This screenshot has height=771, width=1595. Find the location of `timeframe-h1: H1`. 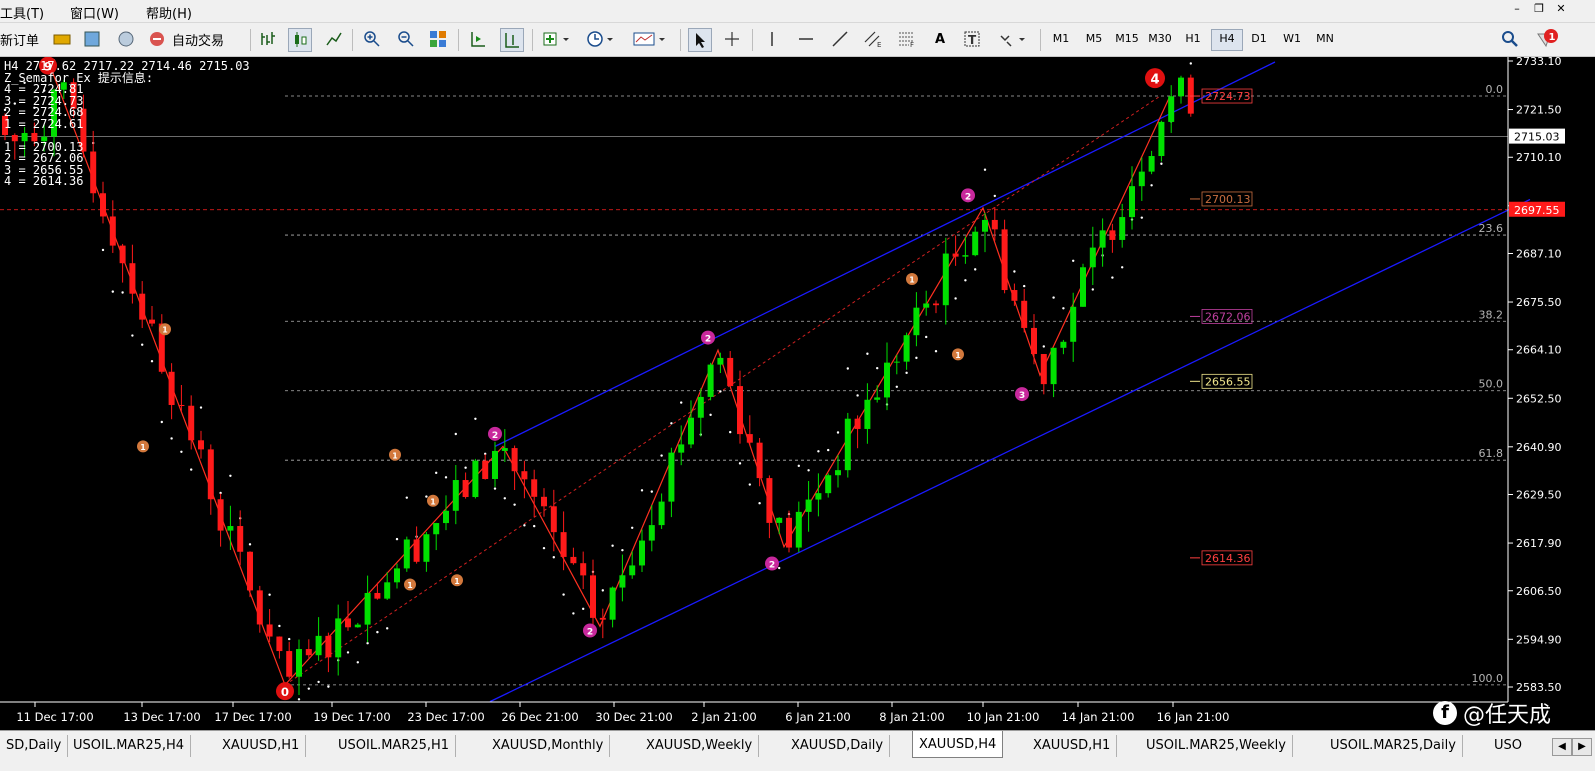

timeframe-h1: H1 is located at coordinates (1193, 39).